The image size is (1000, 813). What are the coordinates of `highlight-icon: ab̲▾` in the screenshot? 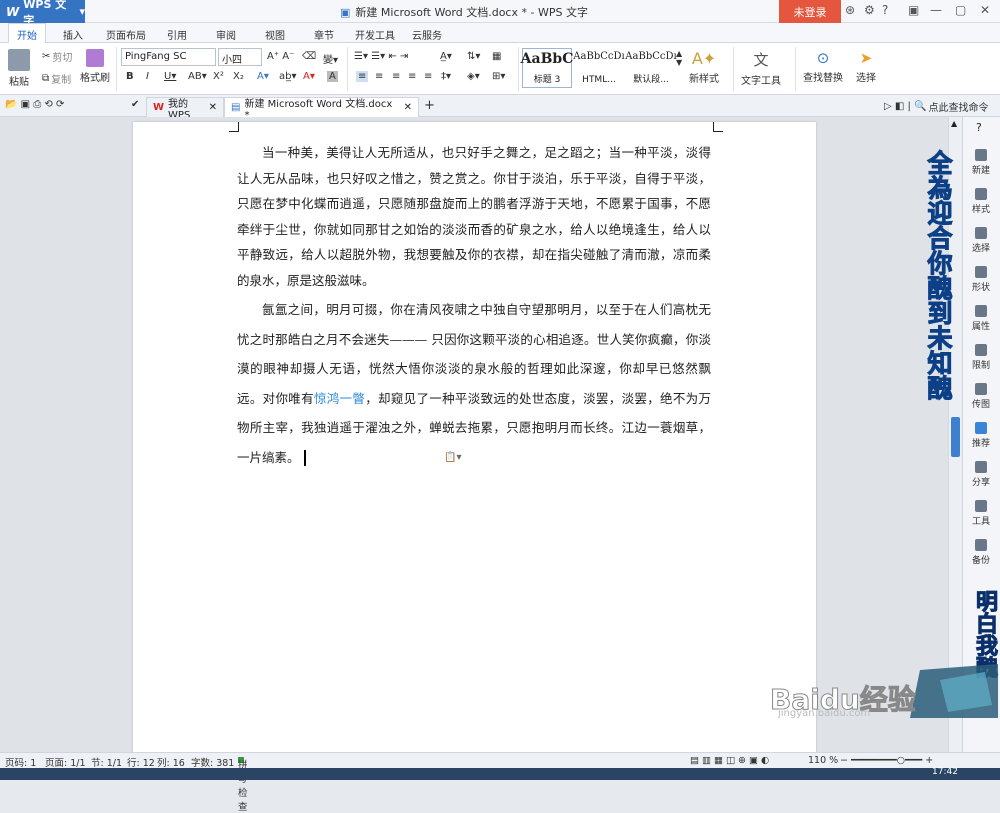 It's located at (288, 76).